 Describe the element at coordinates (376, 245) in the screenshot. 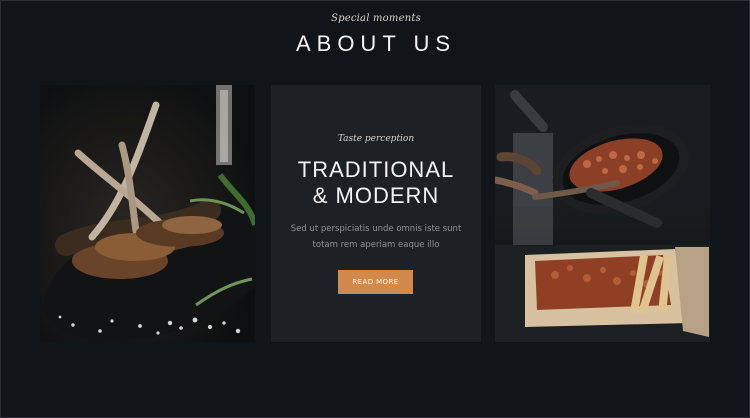

I see `feature-body-line2: totam rem aperiam eaque illo` at that location.